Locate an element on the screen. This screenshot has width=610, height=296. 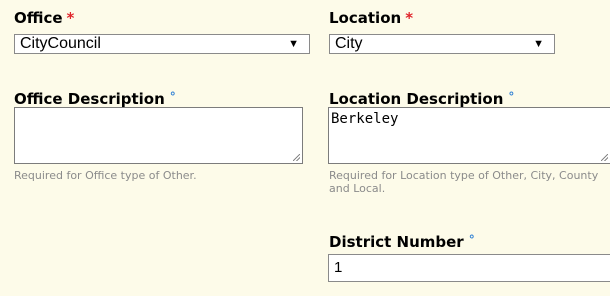
district-number-input: 1 is located at coordinates (469, 268).